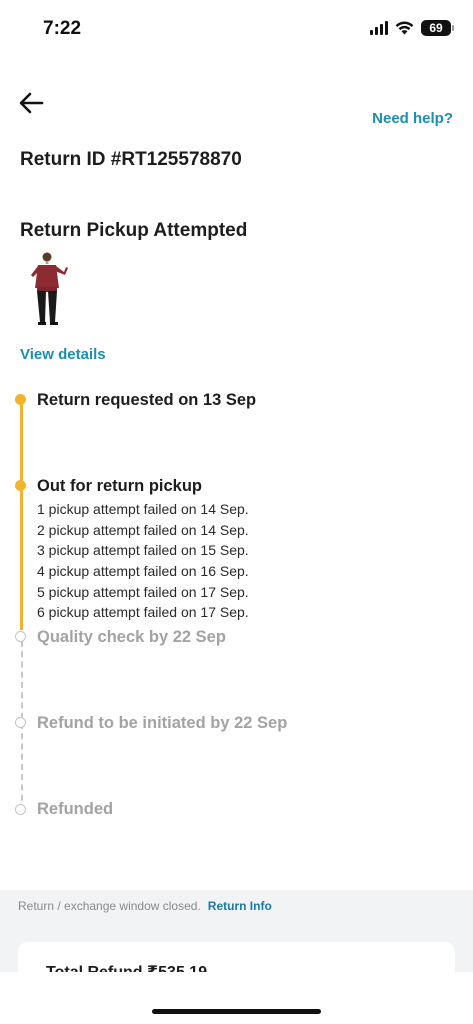 This screenshot has height=1024, width=473. Describe the element at coordinates (236, 957) in the screenshot. I see `total-refund-card: Total Refund ₹535.19` at that location.